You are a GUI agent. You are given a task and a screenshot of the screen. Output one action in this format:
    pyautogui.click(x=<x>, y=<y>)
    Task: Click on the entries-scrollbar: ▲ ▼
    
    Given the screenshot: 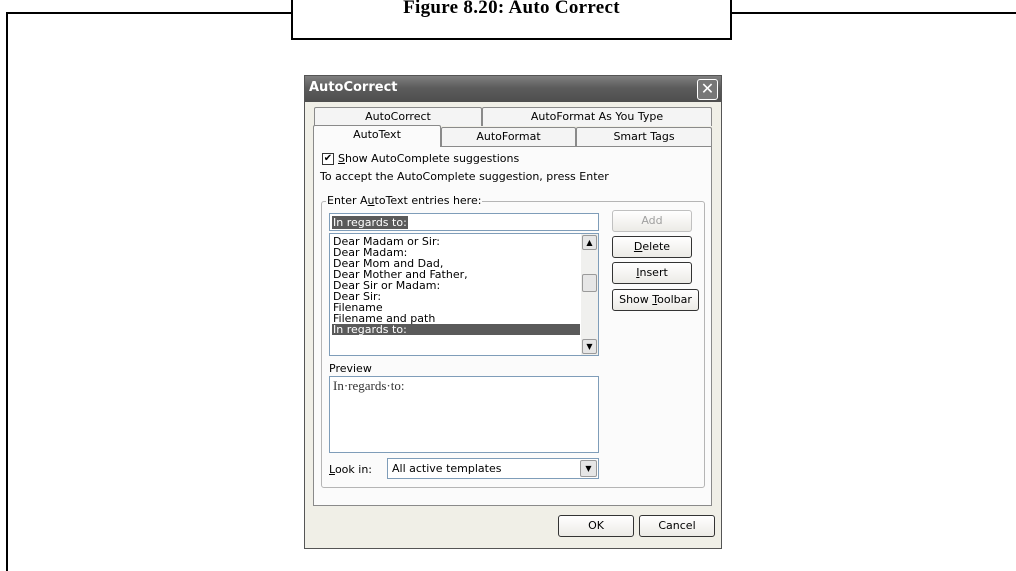 What is the action you would take?
    pyautogui.click(x=589, y=294)
    